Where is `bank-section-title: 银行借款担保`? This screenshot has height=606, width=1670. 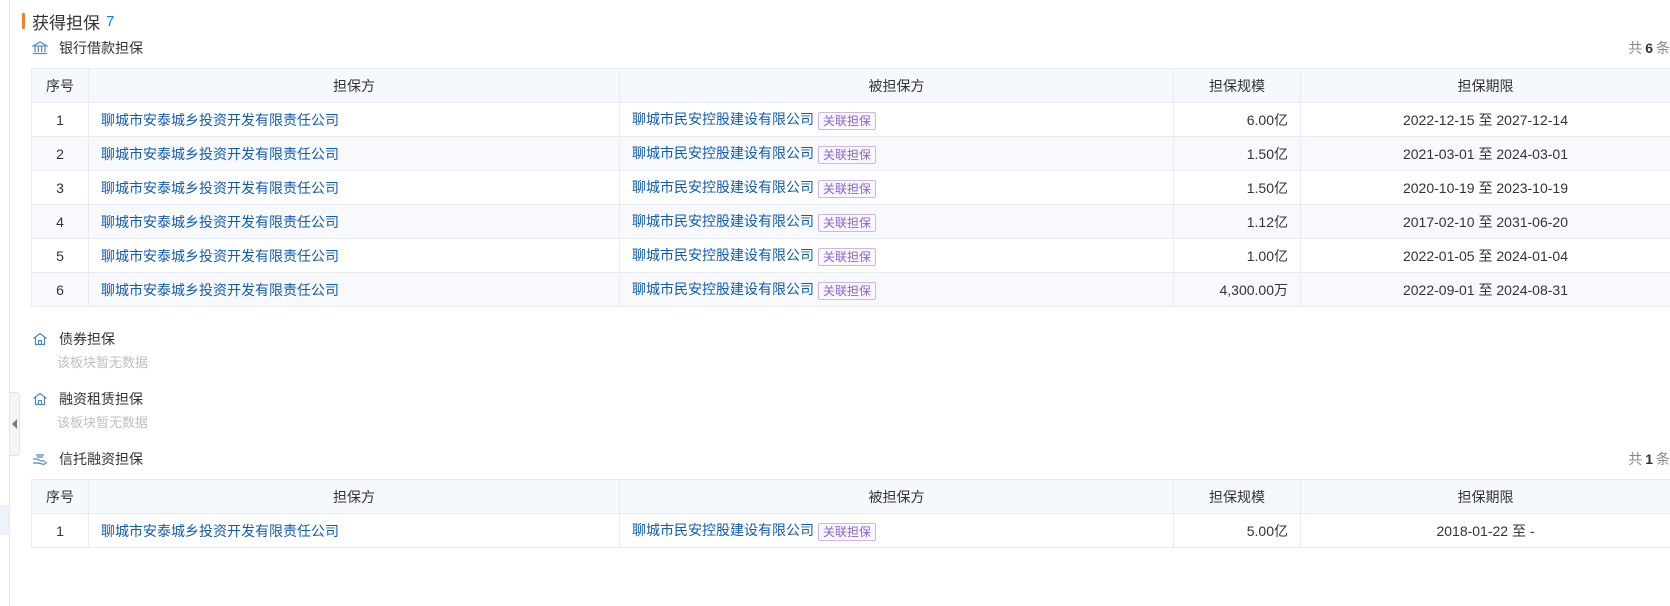
bank-section-title: 银行借款担保 is located at coordinates (101, 48).